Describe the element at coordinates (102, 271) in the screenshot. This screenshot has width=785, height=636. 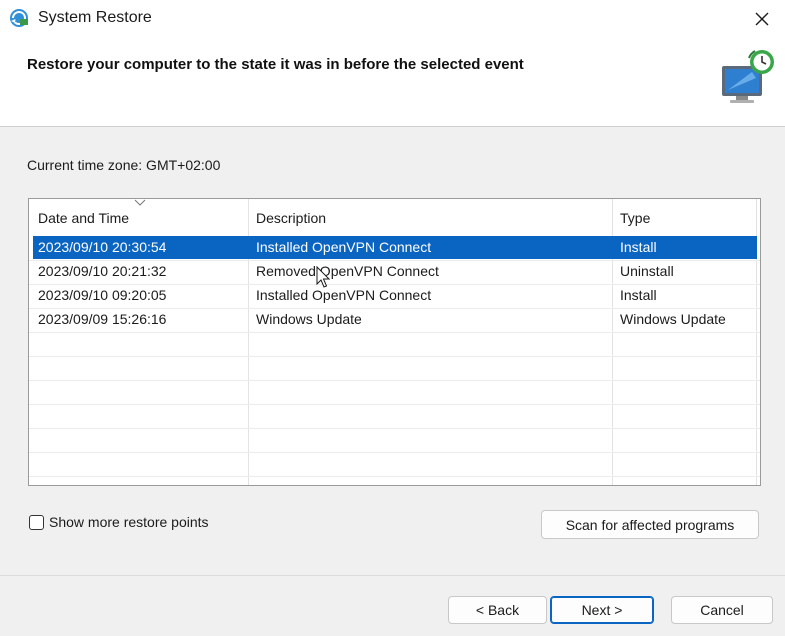
I see `cell-date: 2023/09/10 20:21:32` at that location.